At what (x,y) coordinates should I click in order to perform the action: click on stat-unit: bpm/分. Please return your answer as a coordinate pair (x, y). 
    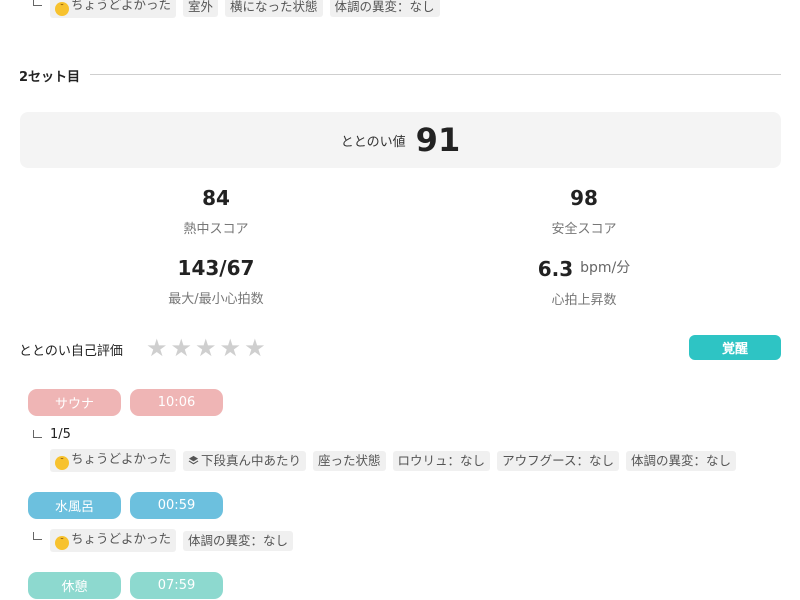
    Looking at the image, I should click on (605, 268).